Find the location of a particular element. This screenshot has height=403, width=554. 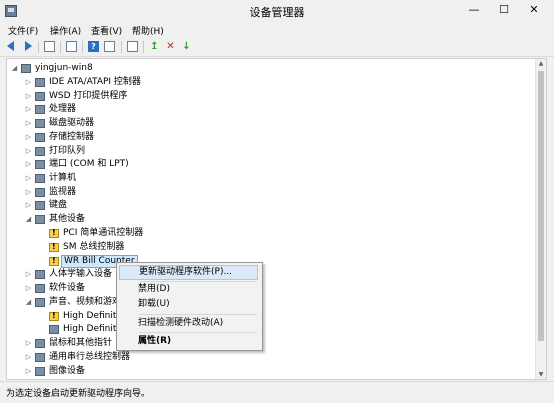

tree-label: 端口 (COM 和 LPT) is located at coordinates (89, 164).